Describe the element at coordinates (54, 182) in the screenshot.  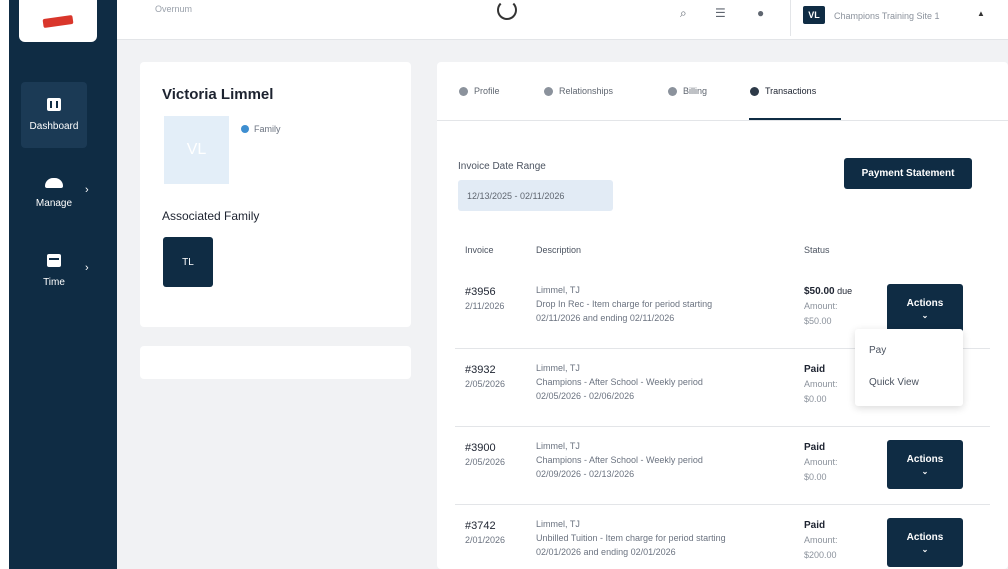
I see `people-icon` at that location.